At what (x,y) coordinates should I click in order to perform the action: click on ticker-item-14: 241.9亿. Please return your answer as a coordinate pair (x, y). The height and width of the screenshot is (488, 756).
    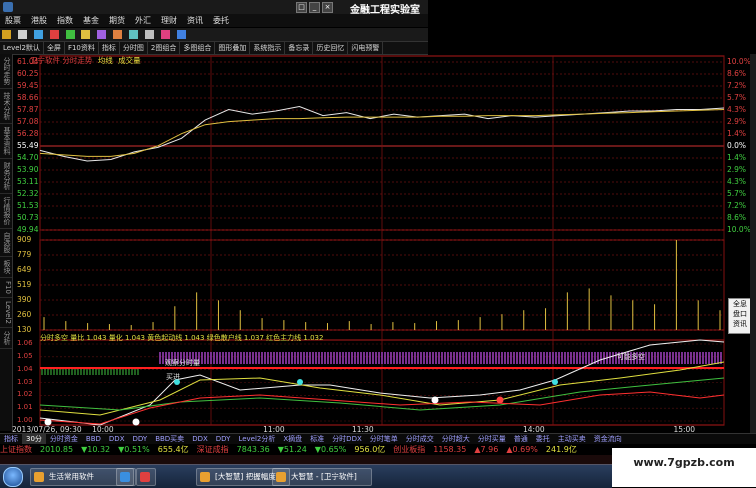
    Looking at the image, I should click on (561, 449).